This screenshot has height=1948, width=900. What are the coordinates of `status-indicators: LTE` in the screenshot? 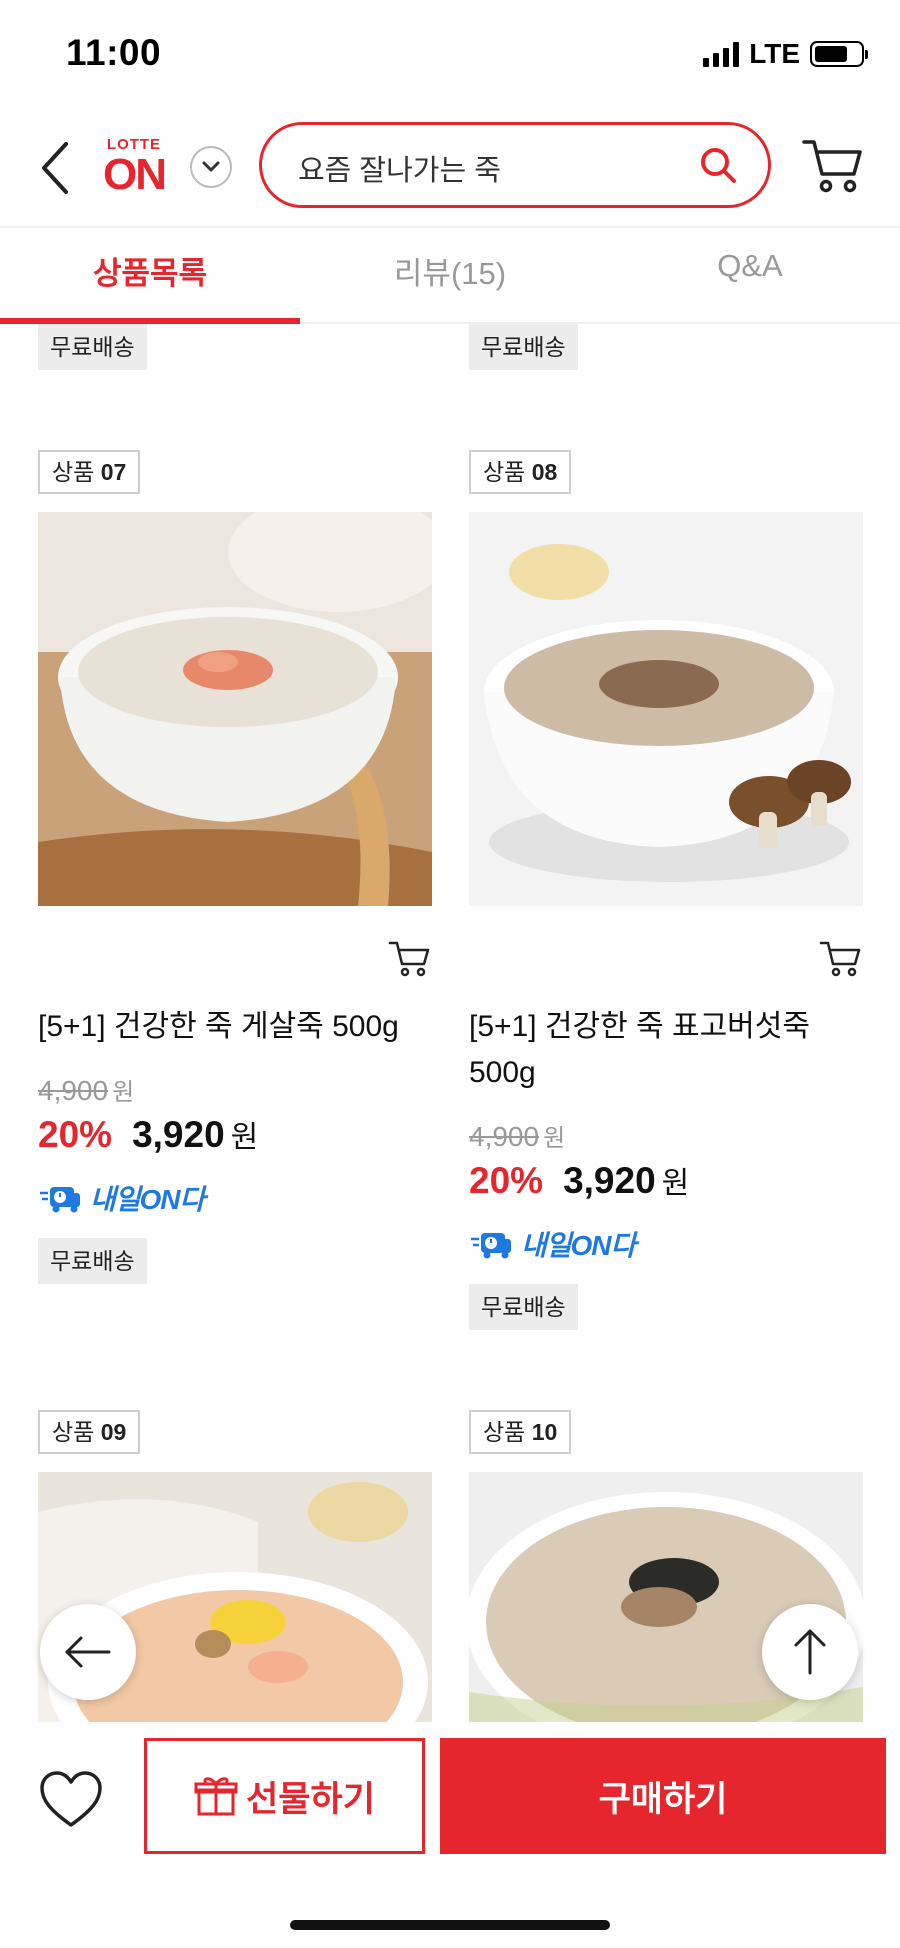 It's located at (785, 54).